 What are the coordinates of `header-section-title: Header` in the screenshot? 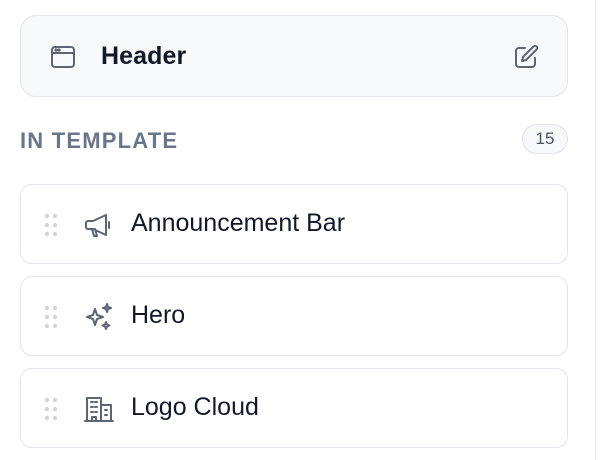 It's located at (144, 56).